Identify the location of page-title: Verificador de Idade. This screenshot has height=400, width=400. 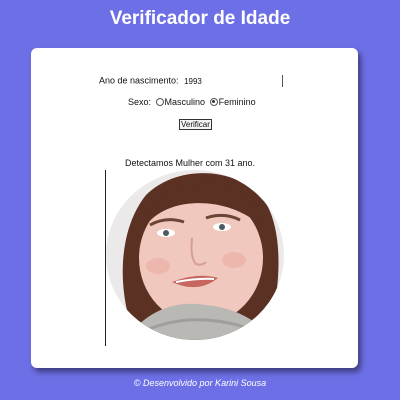
(200, 18).